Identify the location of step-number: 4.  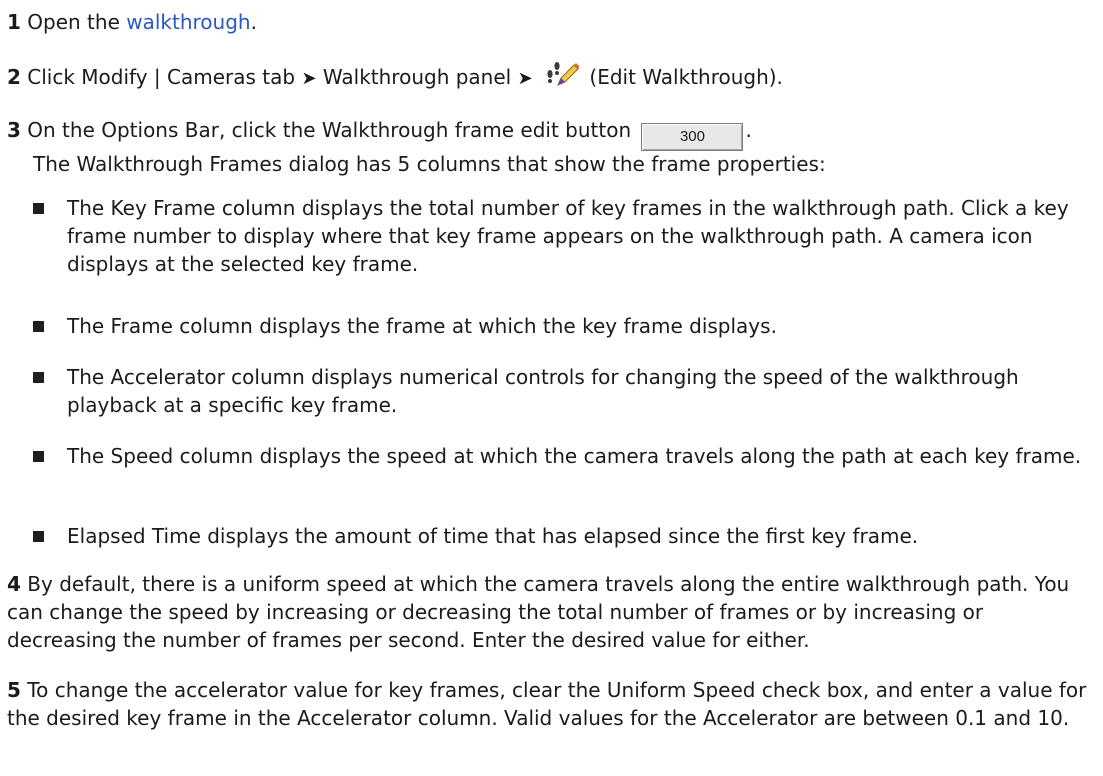
(14, 584).